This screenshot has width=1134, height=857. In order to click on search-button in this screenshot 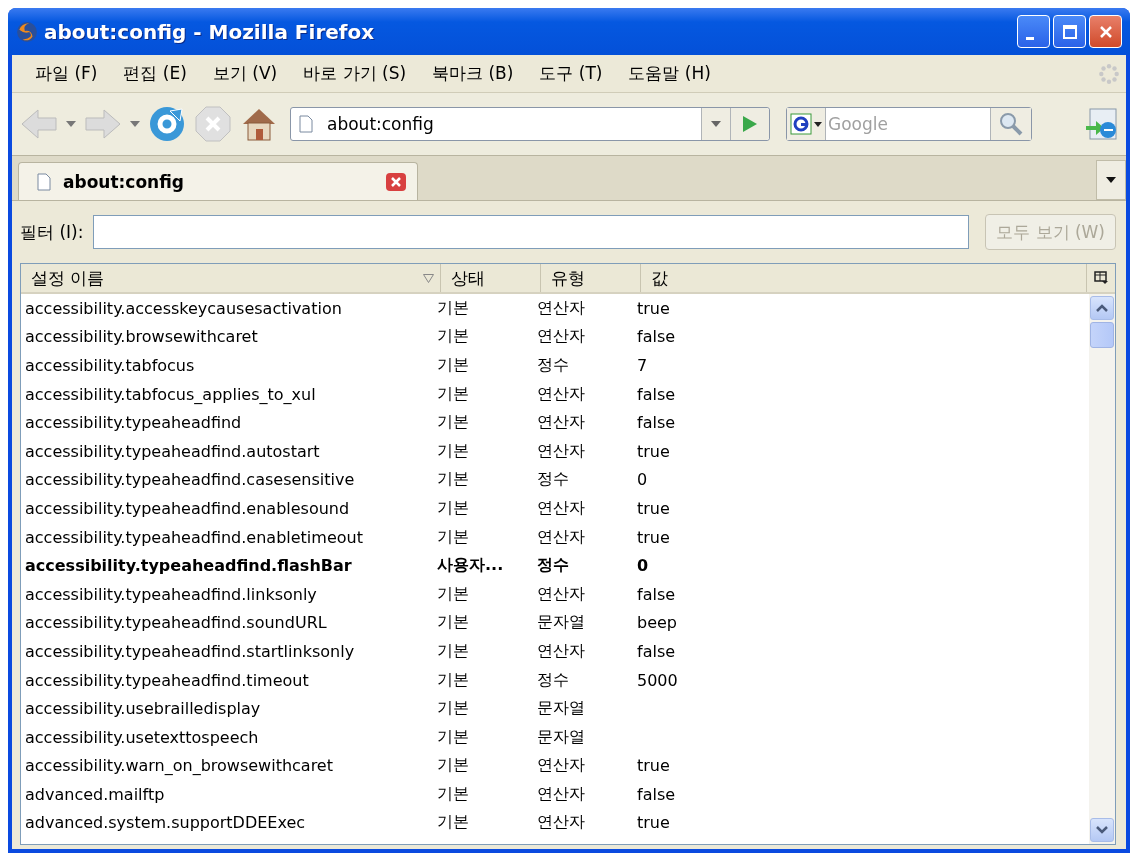, I will do `click(1010, 124)`.